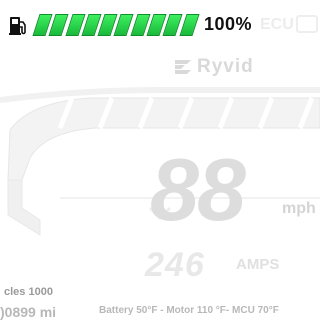  Describe the element at coordinates (299, 208) in the screenshot. I see `speed-unit: mph` at that location.